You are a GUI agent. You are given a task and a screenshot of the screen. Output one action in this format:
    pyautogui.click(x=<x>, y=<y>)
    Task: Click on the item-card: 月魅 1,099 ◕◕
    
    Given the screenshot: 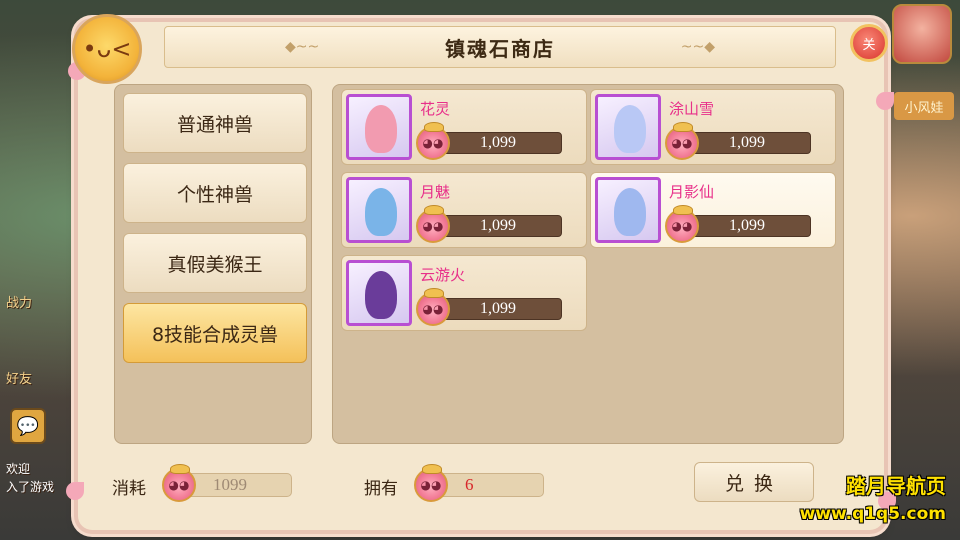 What is the action you would take?
    pyautogui.click(x=464, y=210)
    